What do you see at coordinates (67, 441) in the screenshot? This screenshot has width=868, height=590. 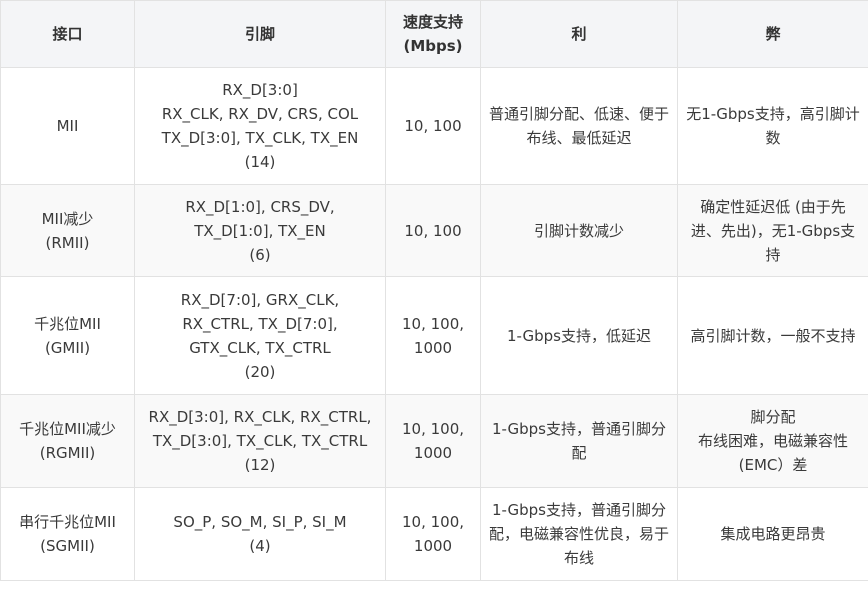 I see `cell-interface: 千兆位MII减少 (RGMII)` at bounding box center [67, 441].